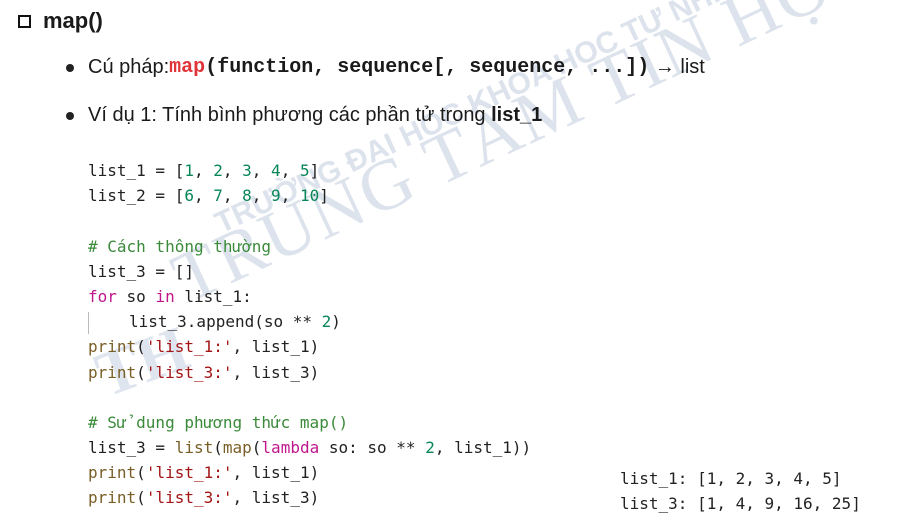 The height and width of the screenshot is (532, 903). What do you see at coordinates (204, 473) in the screenshot?
I see `code-line-print3: print('list_1:', list_1)` at bounding box center [204, 473].